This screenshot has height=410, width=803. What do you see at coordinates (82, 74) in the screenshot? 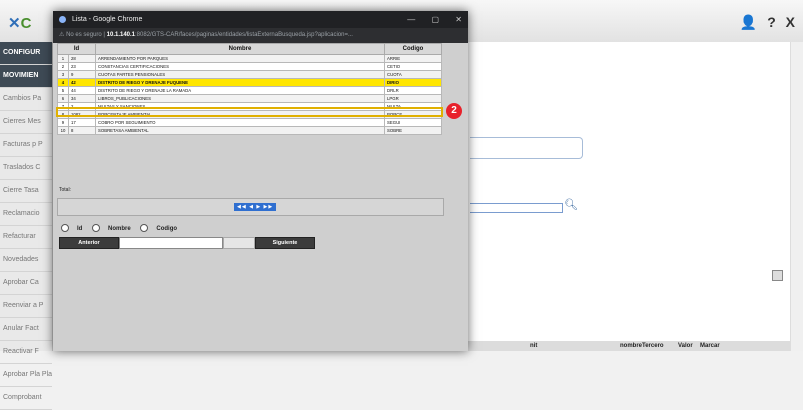
I see `cell-id: 9` at bounding box center [82, 74].